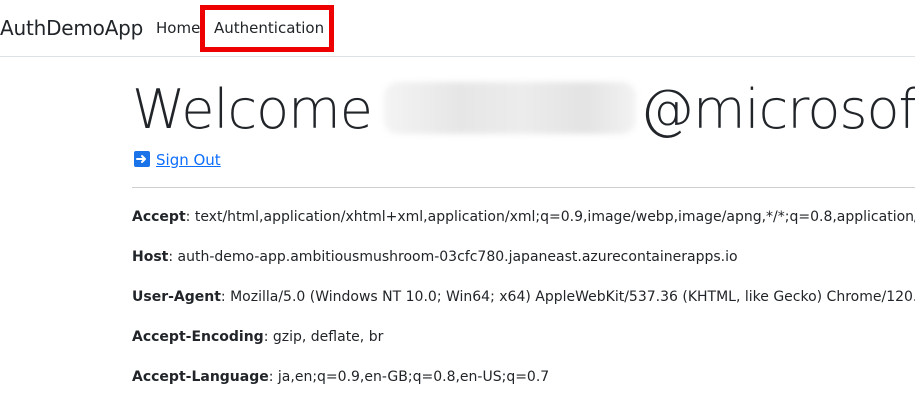 The height and width of the screenshot is (401, 915). I want to click on header-value: : ja,en;q=0.9,en-GB;q=0.8,en-US;q=0.7, so click(409, 377).